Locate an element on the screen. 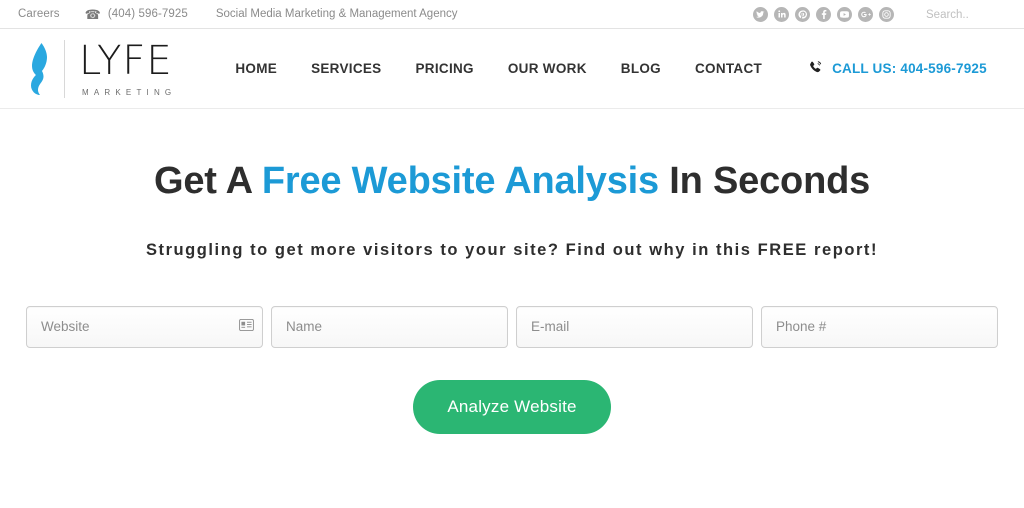 The image size is (1024, 508). facebook-icon is located at coordinates (823, 14).